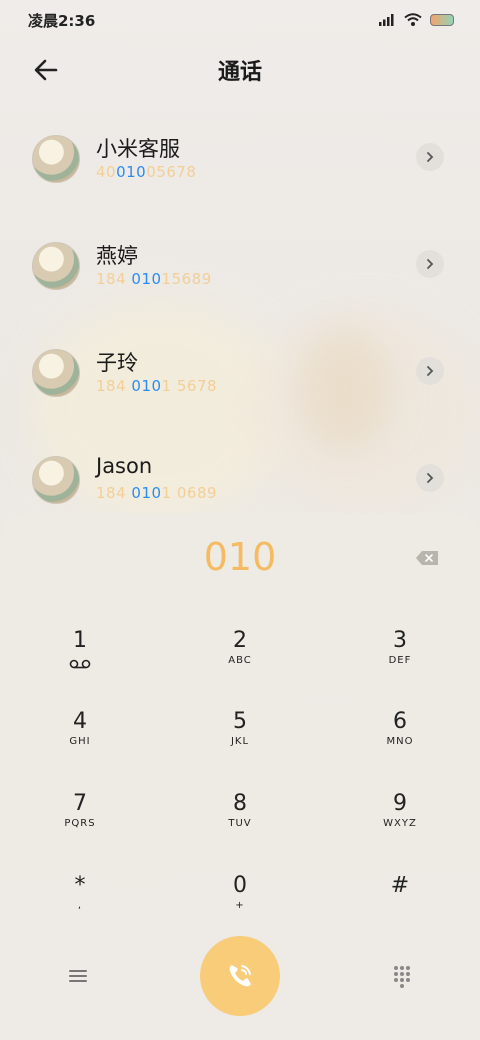 The image size is (480, 1040). I want to click on key-letters: JKL, so click(240, 741).